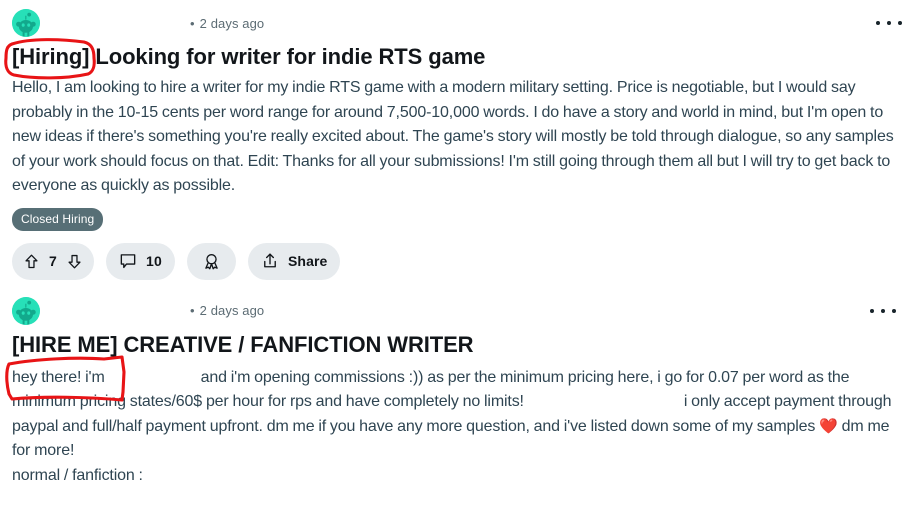 The image size is (918, 528). I want to click on page-title: [HIRE ME] CREATIVE / FANFICTION WRITER, so click(459, 345).